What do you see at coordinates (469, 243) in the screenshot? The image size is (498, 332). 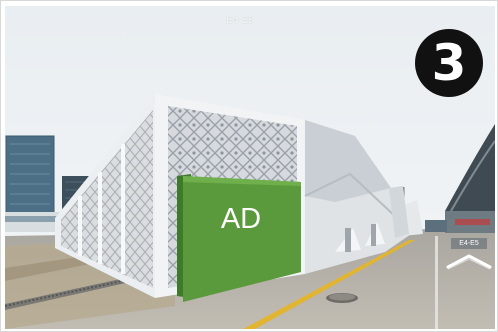 I see `navigation-sign: E4-E5` at bounding box center [469, 243].